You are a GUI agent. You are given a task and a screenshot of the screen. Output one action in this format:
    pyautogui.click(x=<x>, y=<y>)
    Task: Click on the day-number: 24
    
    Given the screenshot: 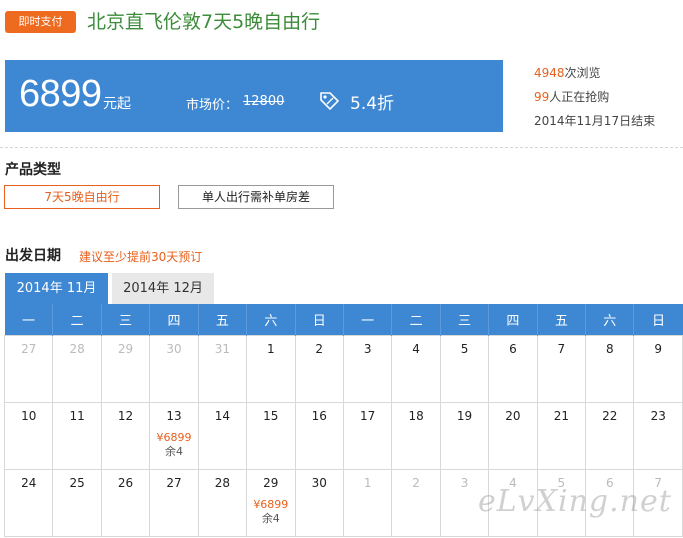 What is the action you would take?
    pyautogui.click(x=29, y=482)
    